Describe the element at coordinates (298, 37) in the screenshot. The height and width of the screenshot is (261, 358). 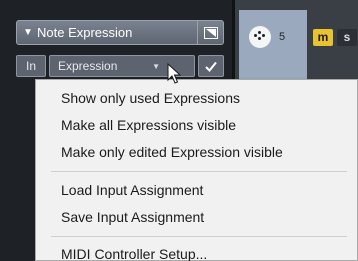
I see `track-row: 5 m s` at that location.